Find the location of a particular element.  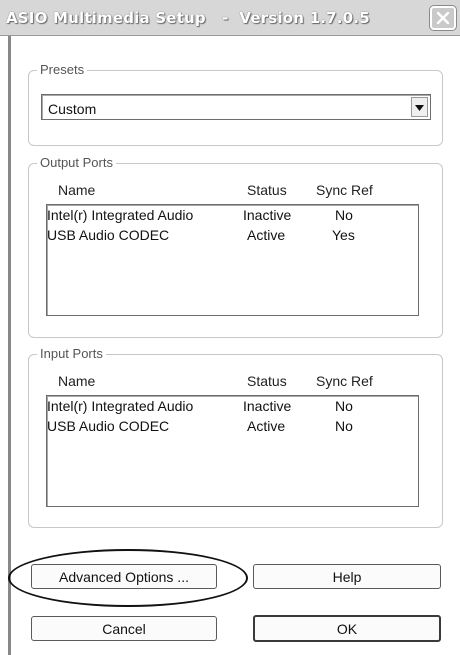

title-bar: ASIO Multimedia Setup - Version 1.7.0.5 is located at coordinates (230, 18).